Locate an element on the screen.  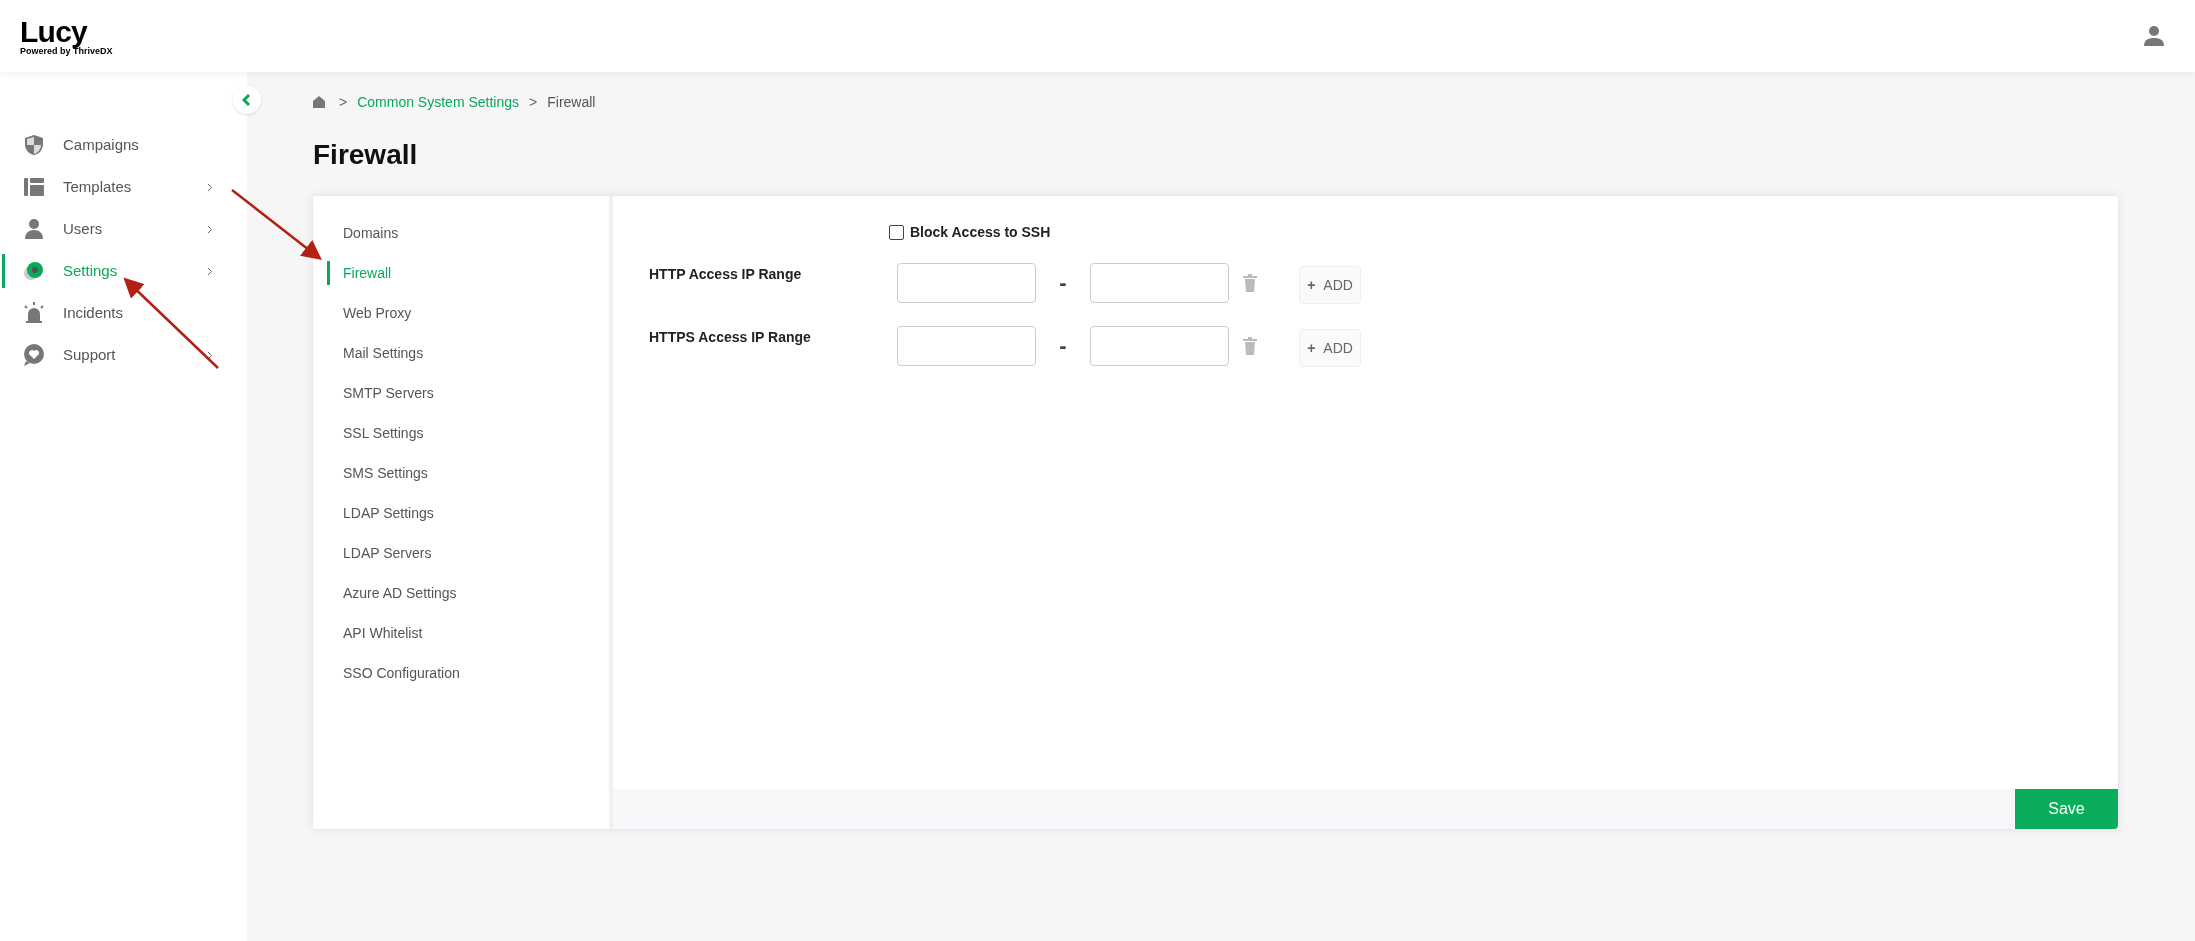
sidebar-item: Campaigns is located at coordinates (123, 145).